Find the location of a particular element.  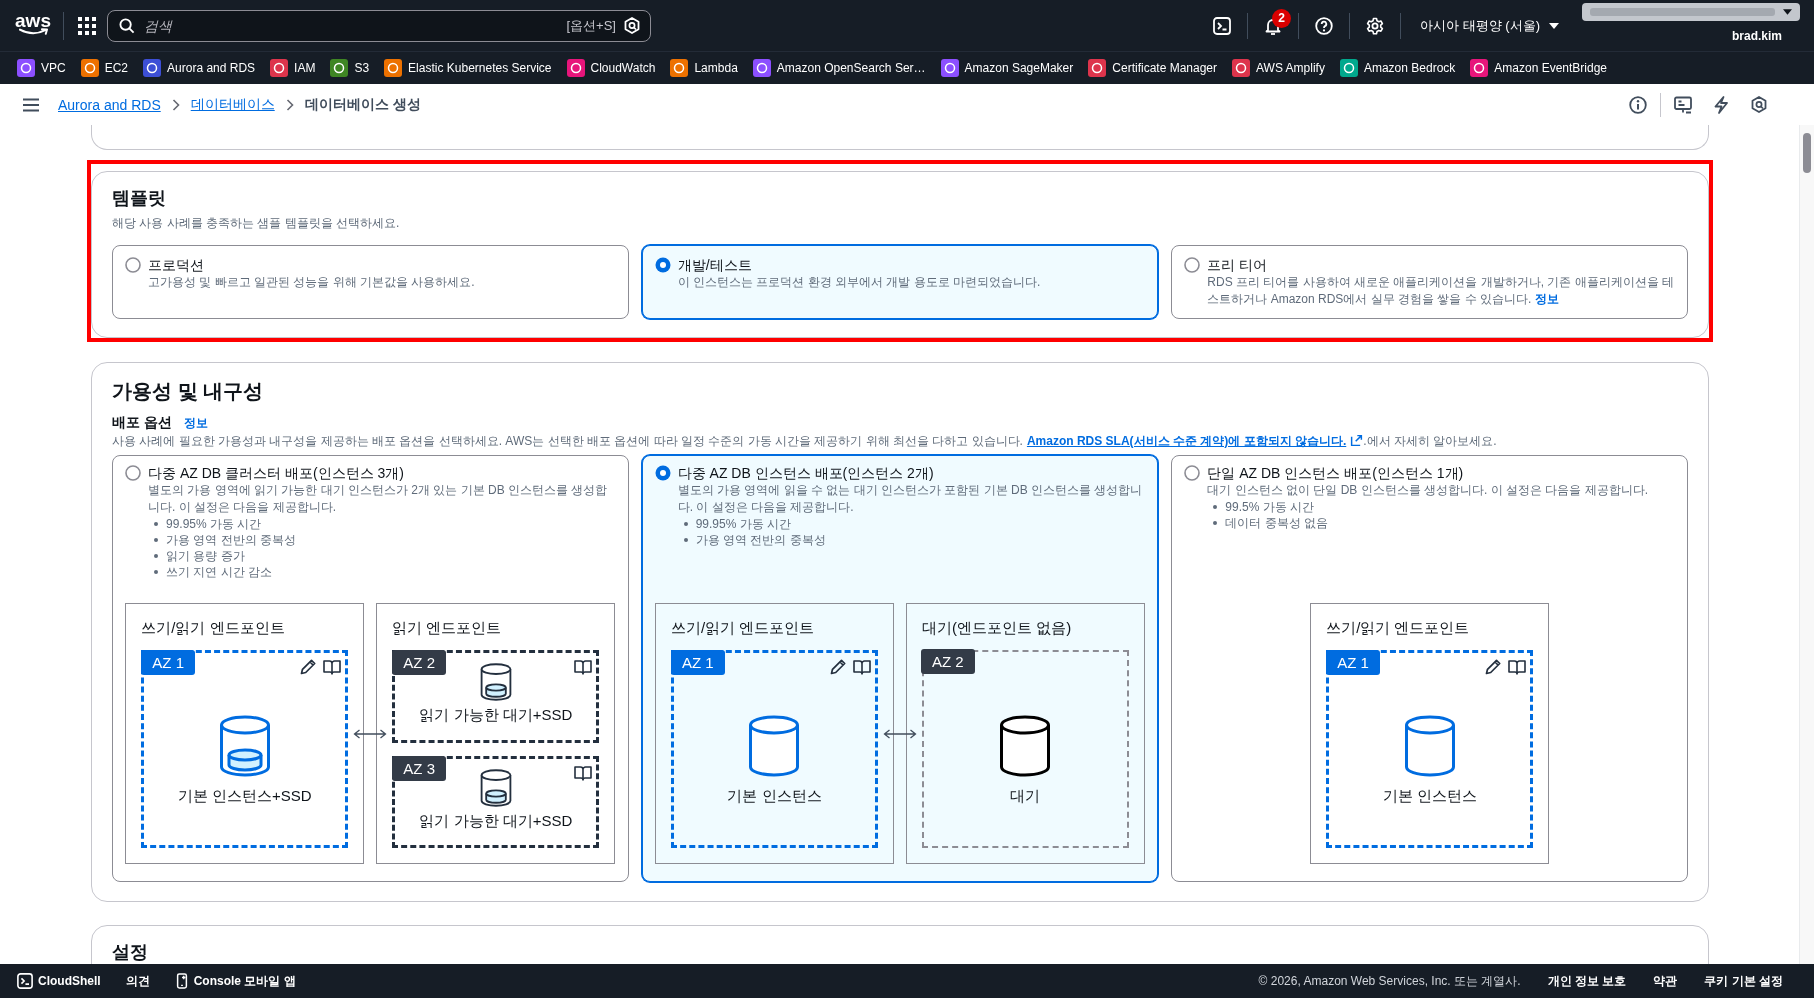

instance-label: 기본 인스턴스 is located at coordinates (1429, 796).